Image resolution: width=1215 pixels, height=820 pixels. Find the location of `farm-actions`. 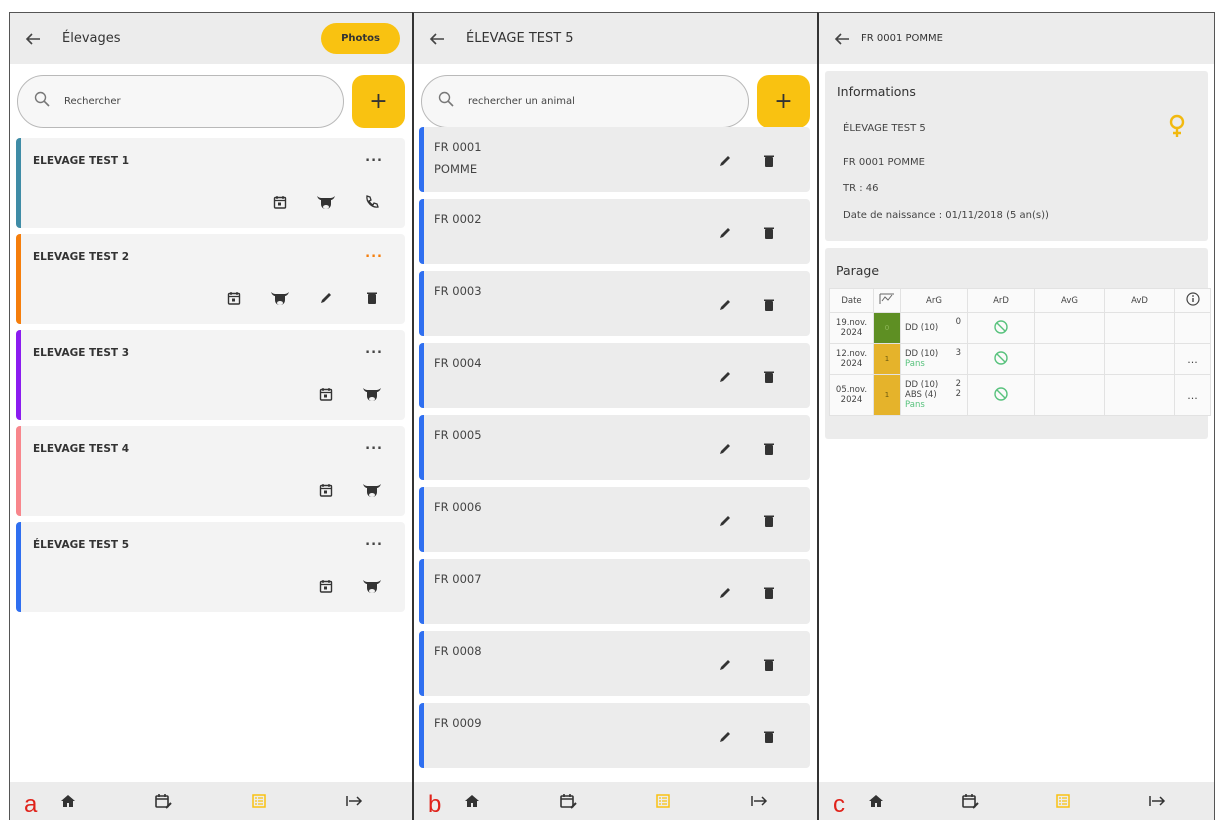

farm-actions is located at coordinates (303, 298).